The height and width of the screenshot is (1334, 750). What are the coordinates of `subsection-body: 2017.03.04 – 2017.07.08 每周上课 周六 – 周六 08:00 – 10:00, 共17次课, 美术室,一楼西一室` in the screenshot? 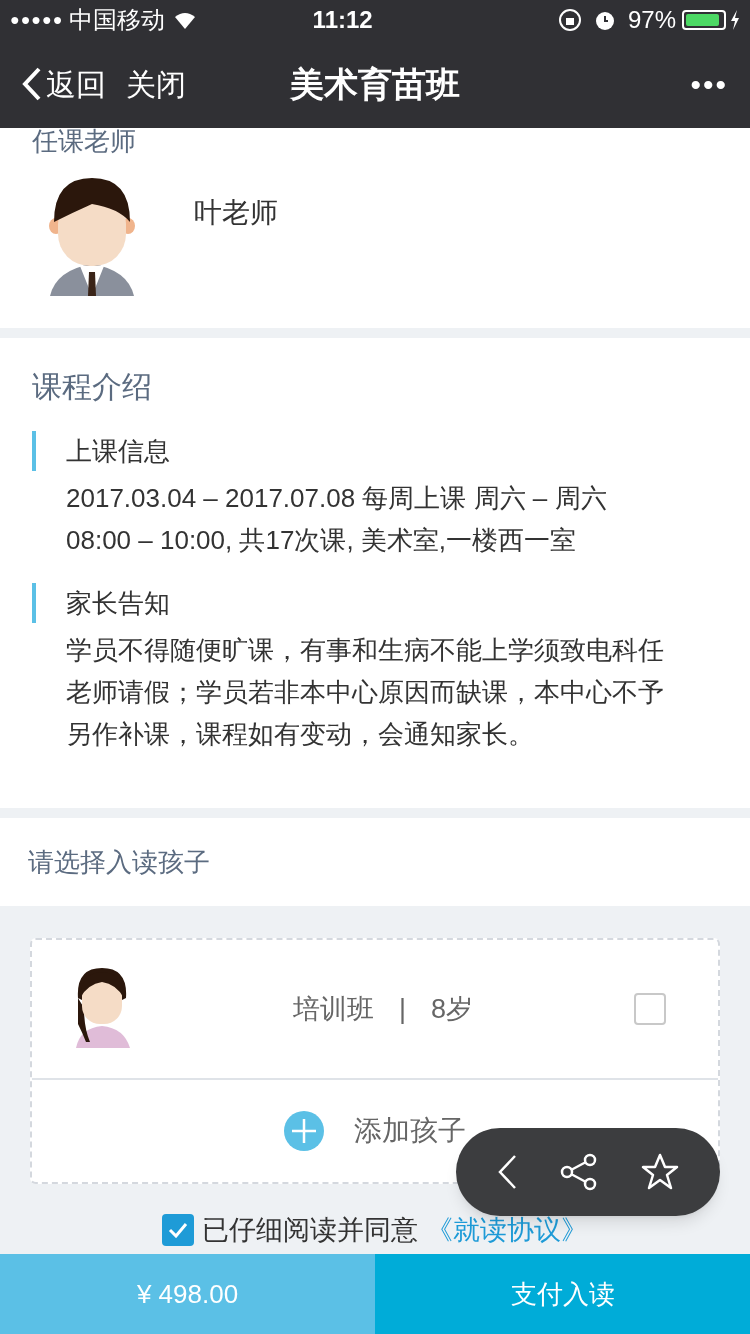 It's located at (336, 519).